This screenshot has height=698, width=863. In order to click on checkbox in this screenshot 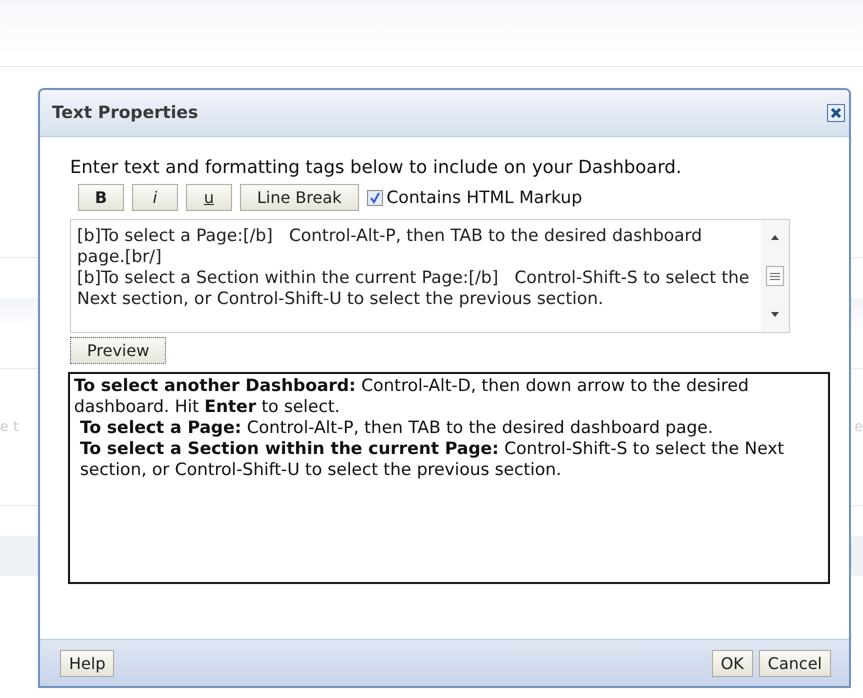, I will do `click(374, 198)`.